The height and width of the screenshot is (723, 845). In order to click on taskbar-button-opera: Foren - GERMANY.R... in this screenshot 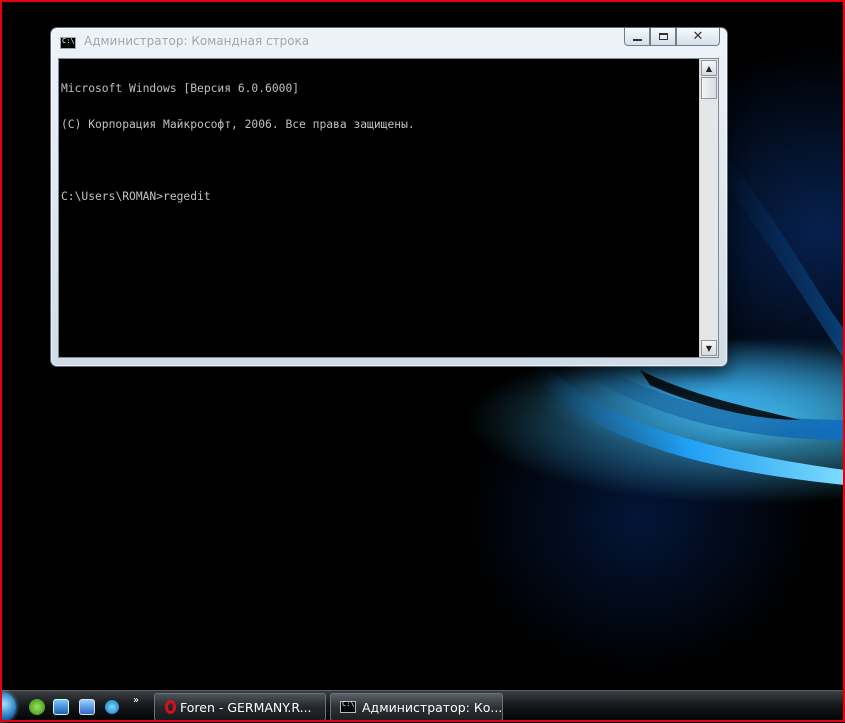, I will do `click(240, 707)`.